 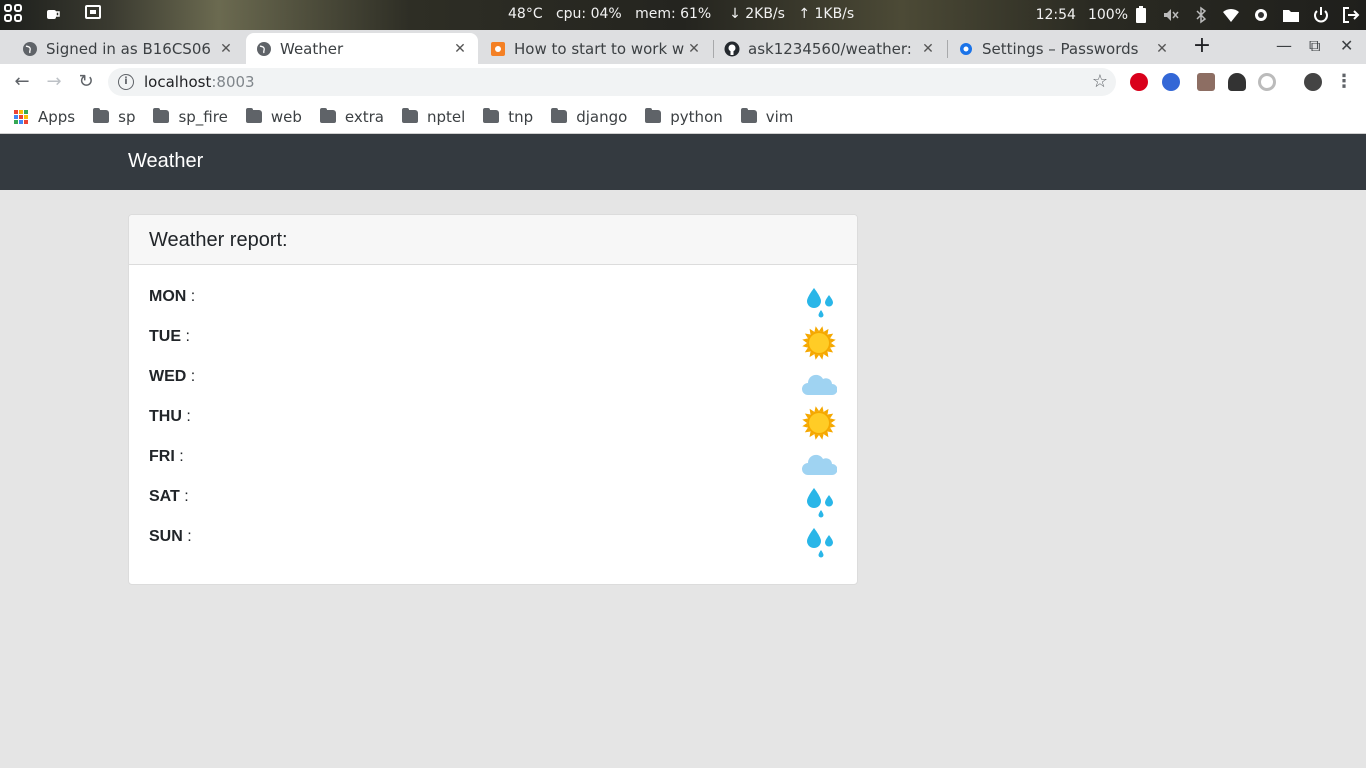 I want to click on sun-icon, so click(x=819, y=423).